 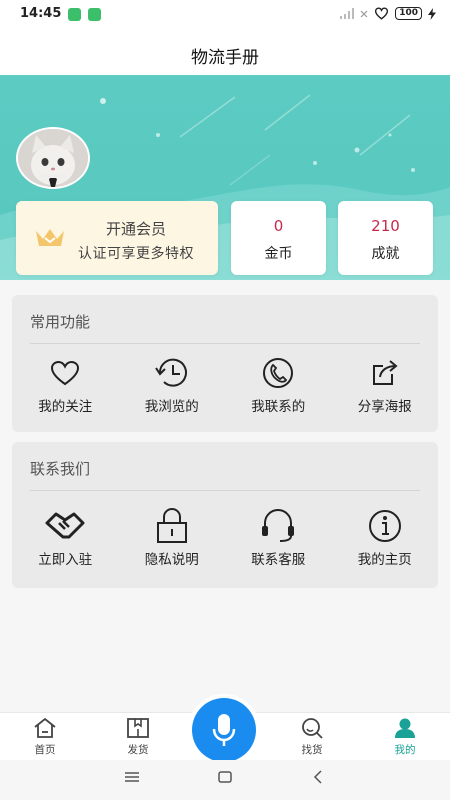 I want to click on common-functions-grid: 我的关注 我浏览的 我联系的 分享海报, so click(x=225, y=385).